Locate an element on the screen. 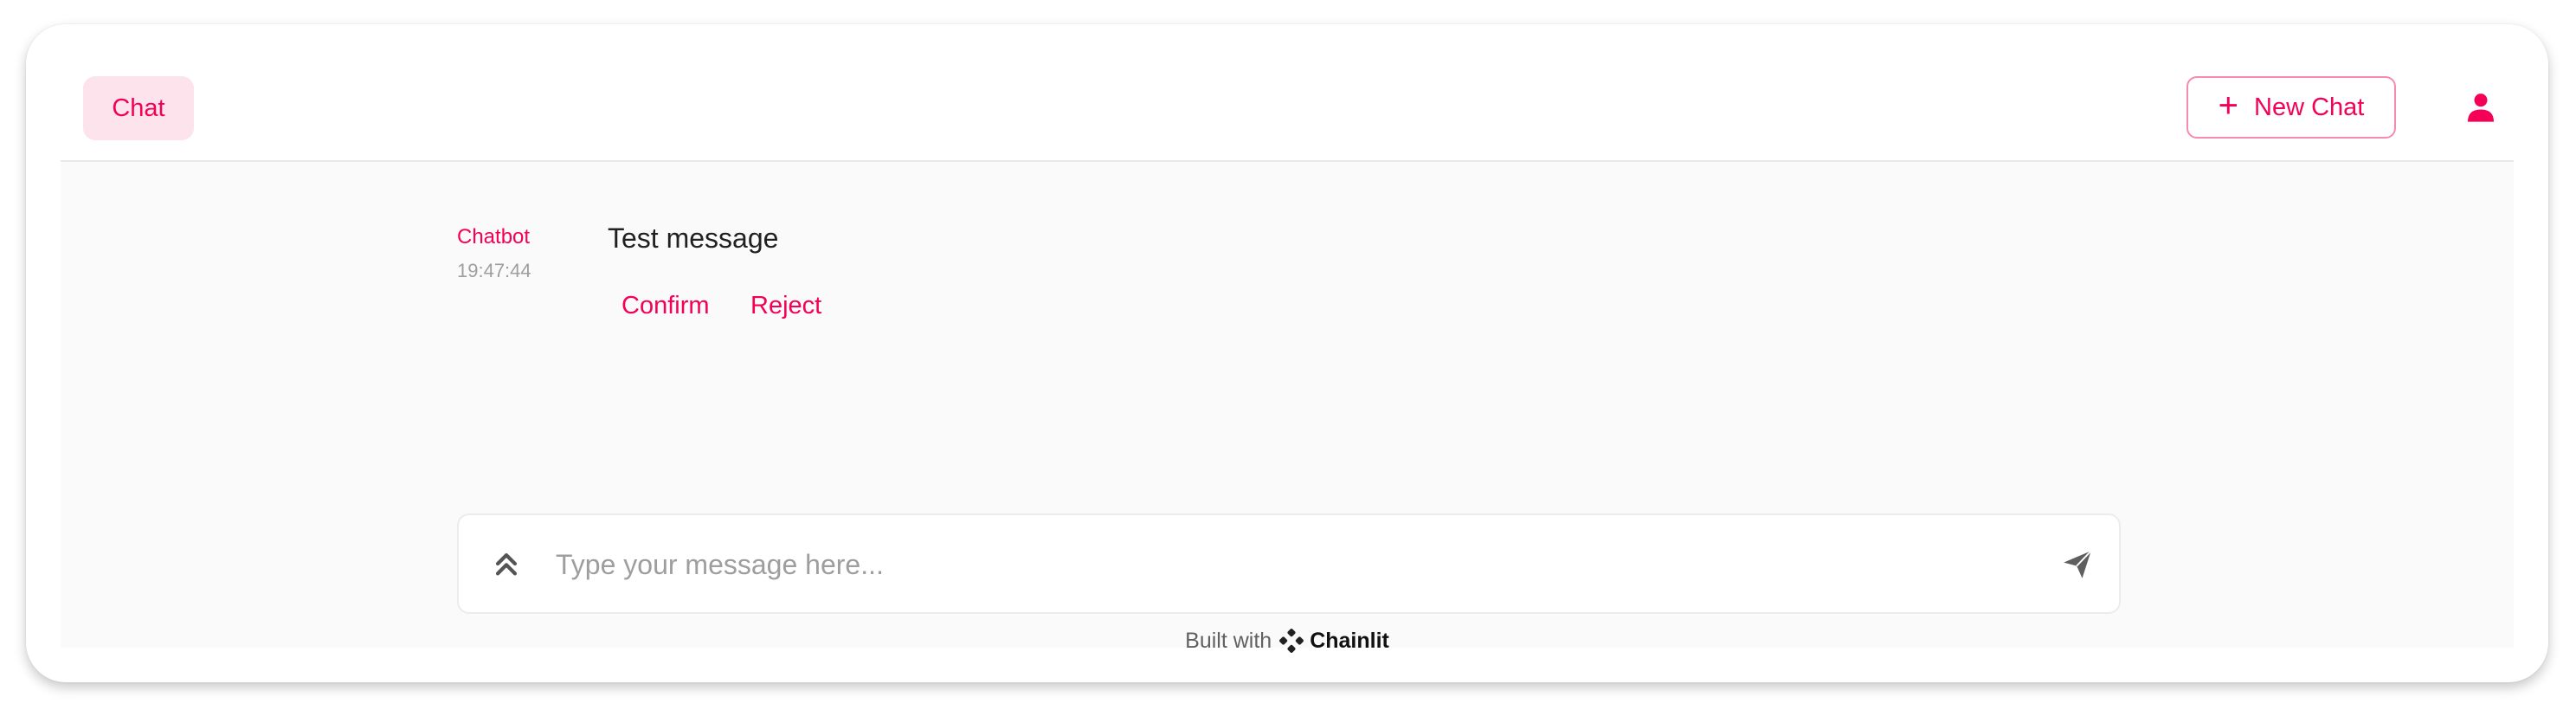 Image resolution: width=2576 pixels, height=710 pixels. tab-chat-label: Chat is located at coordinates (138, 108).